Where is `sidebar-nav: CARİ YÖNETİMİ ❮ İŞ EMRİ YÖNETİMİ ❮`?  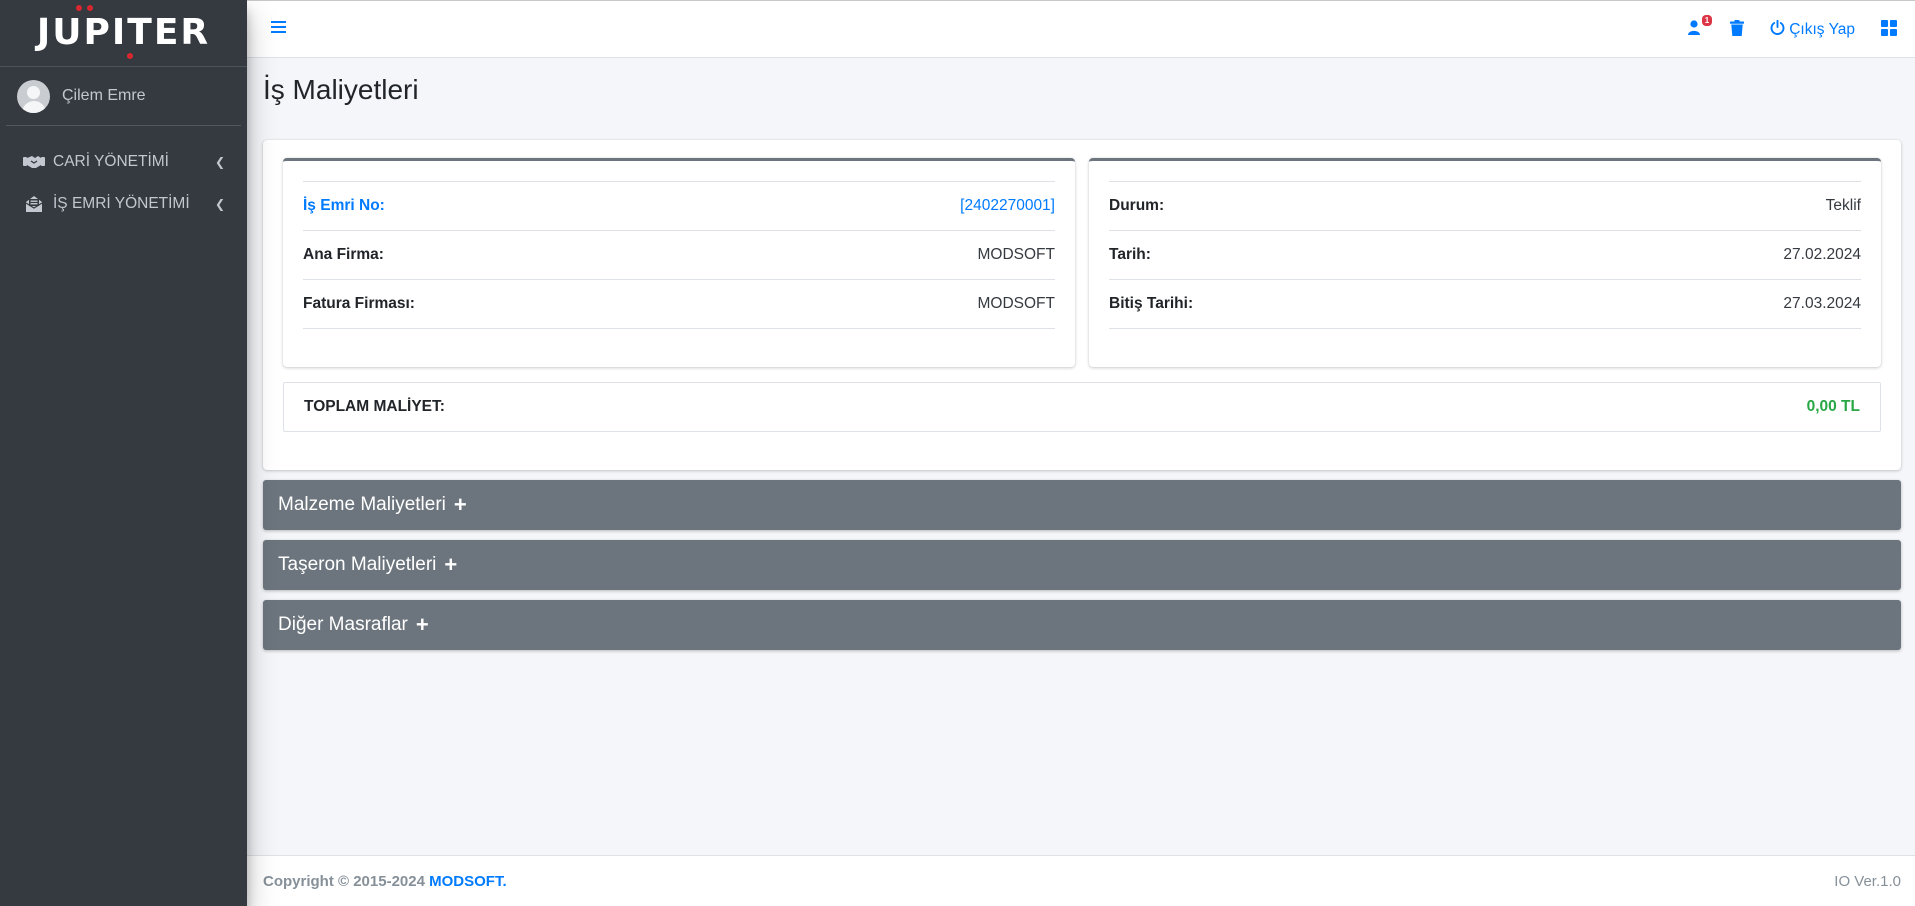 sidebar-nav: CARİ YÖNETİMİ ❮ İŞ EMRİ YÖNETİMİ ❮ is located at coordinates (123, 175).